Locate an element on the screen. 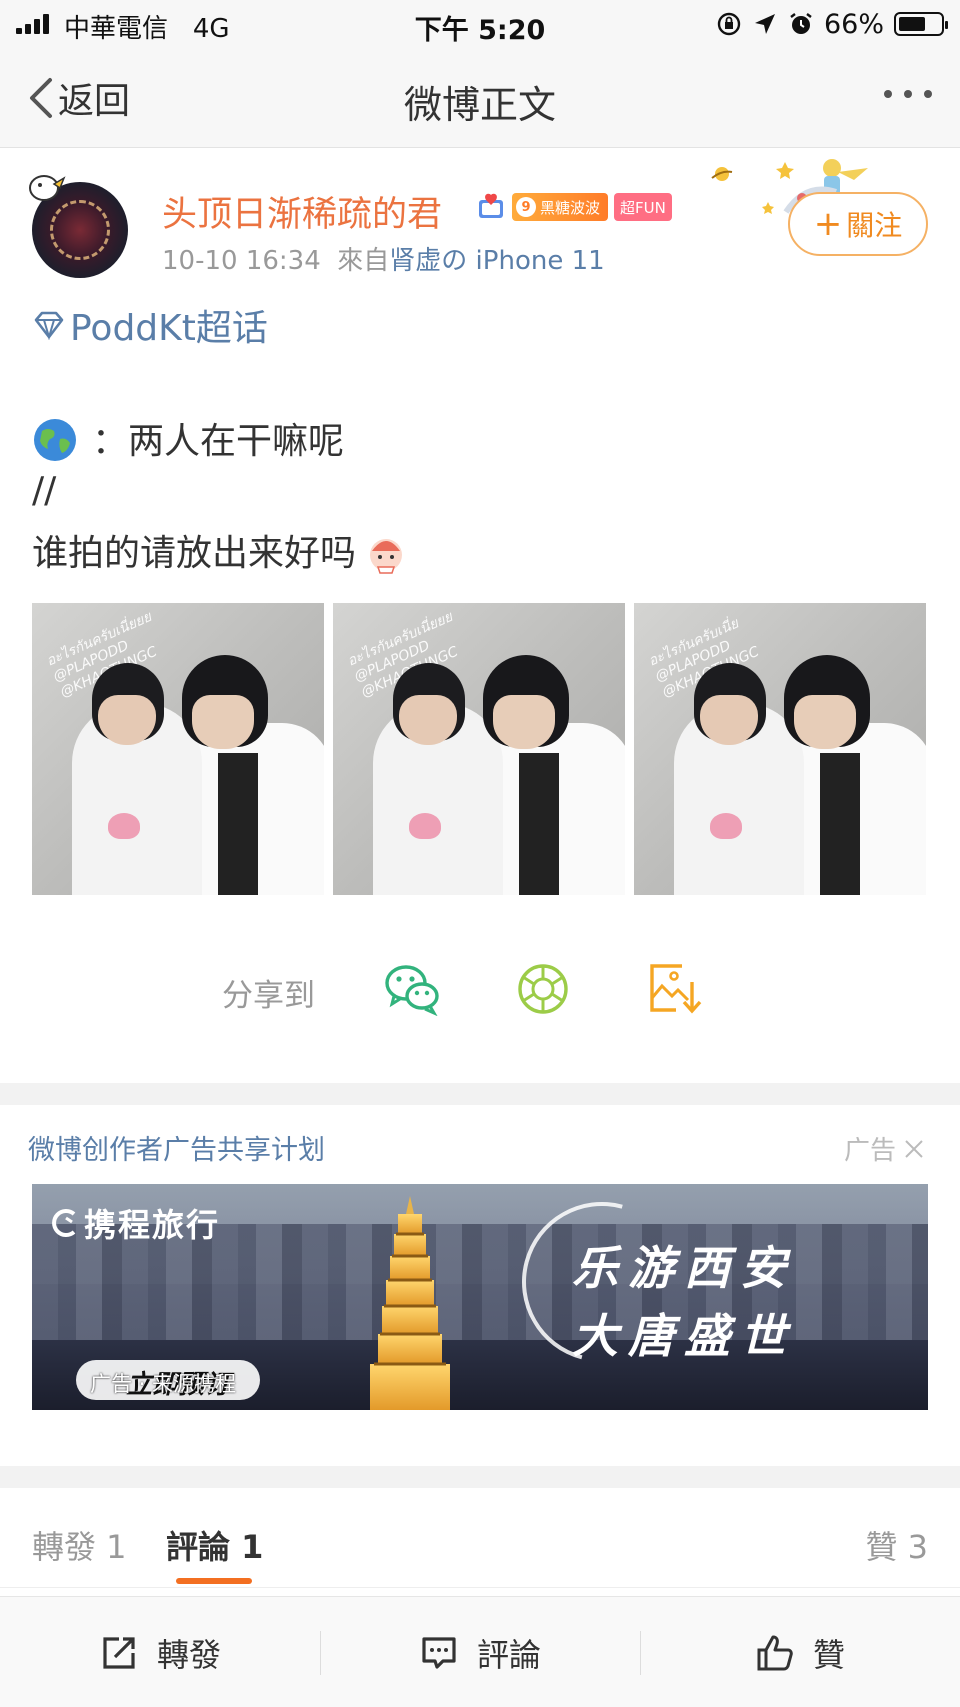 This screenshot has width=960, height=1707. post-text-line-3: 谁拍的请放出来好吗 is located at coordinates (220, 550).